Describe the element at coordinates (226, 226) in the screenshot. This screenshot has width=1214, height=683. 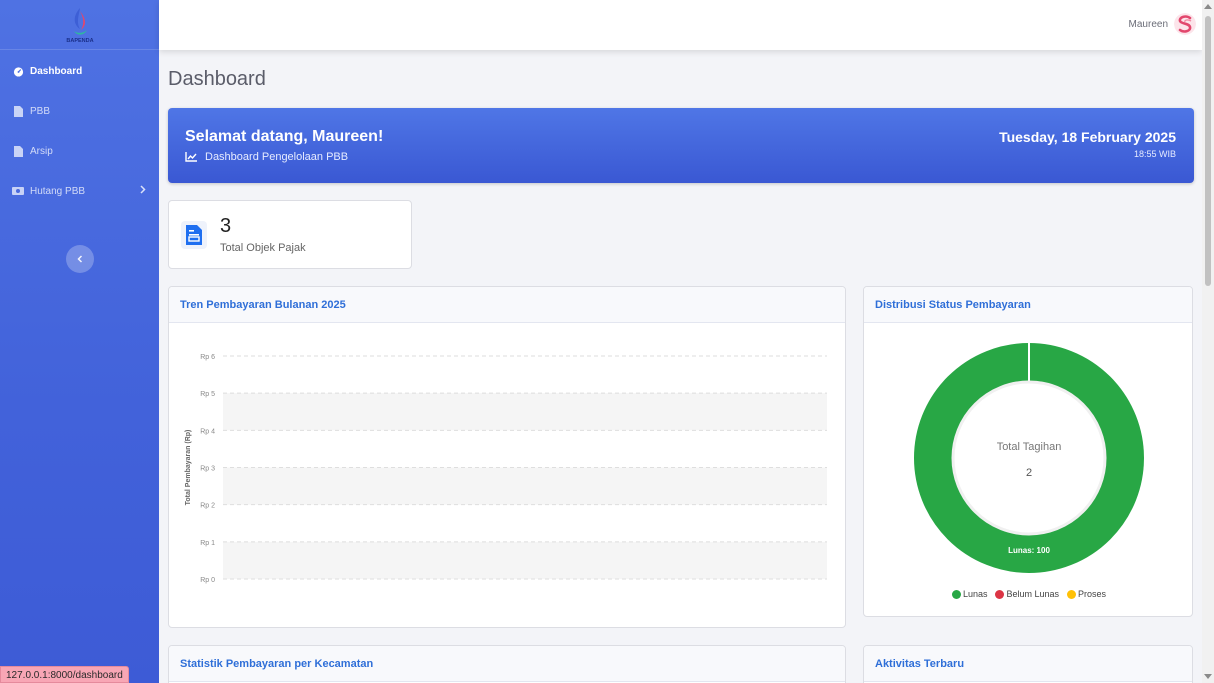
I see `stat-value: 3` at that location.